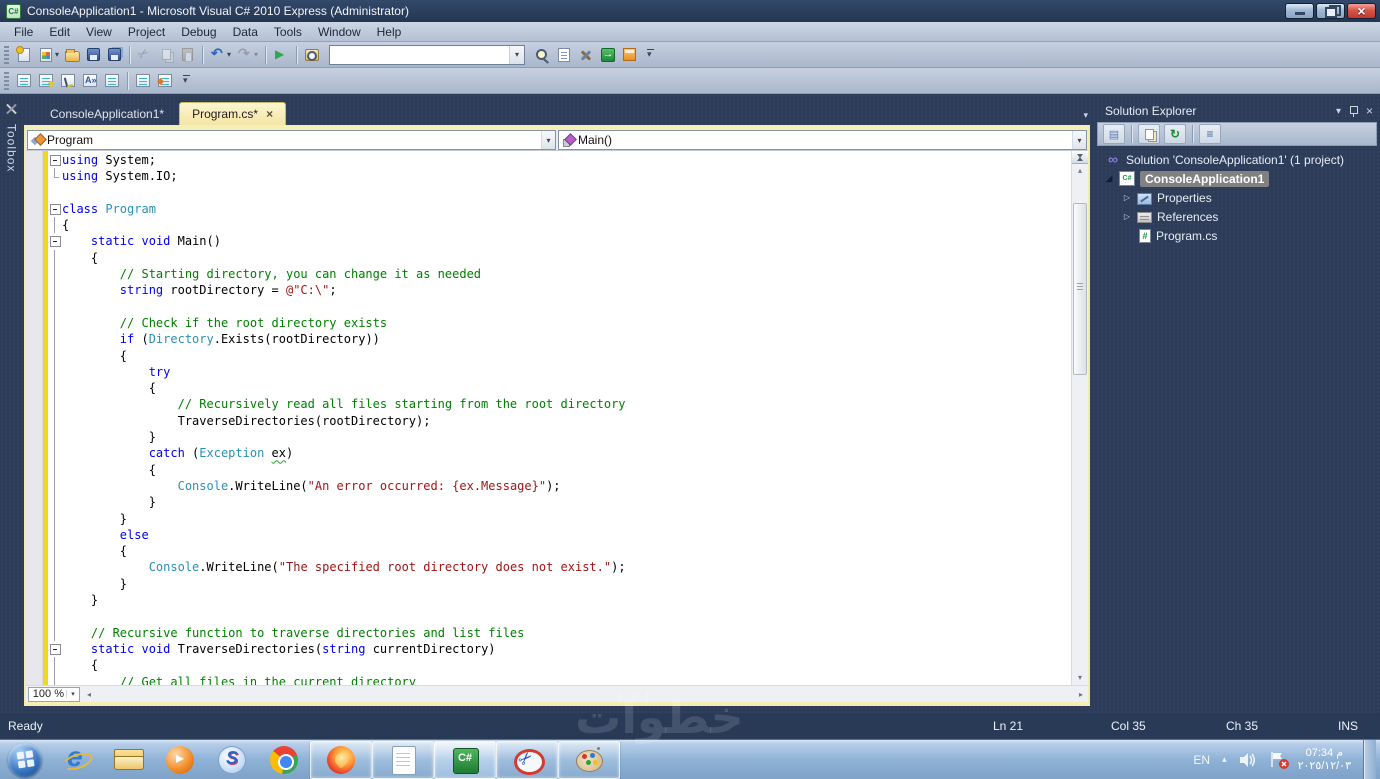 Image resolution: width=1380 pixels, height=779 pixels. I want to click on tree-item-references: ▷ References, so click(1237, 216).